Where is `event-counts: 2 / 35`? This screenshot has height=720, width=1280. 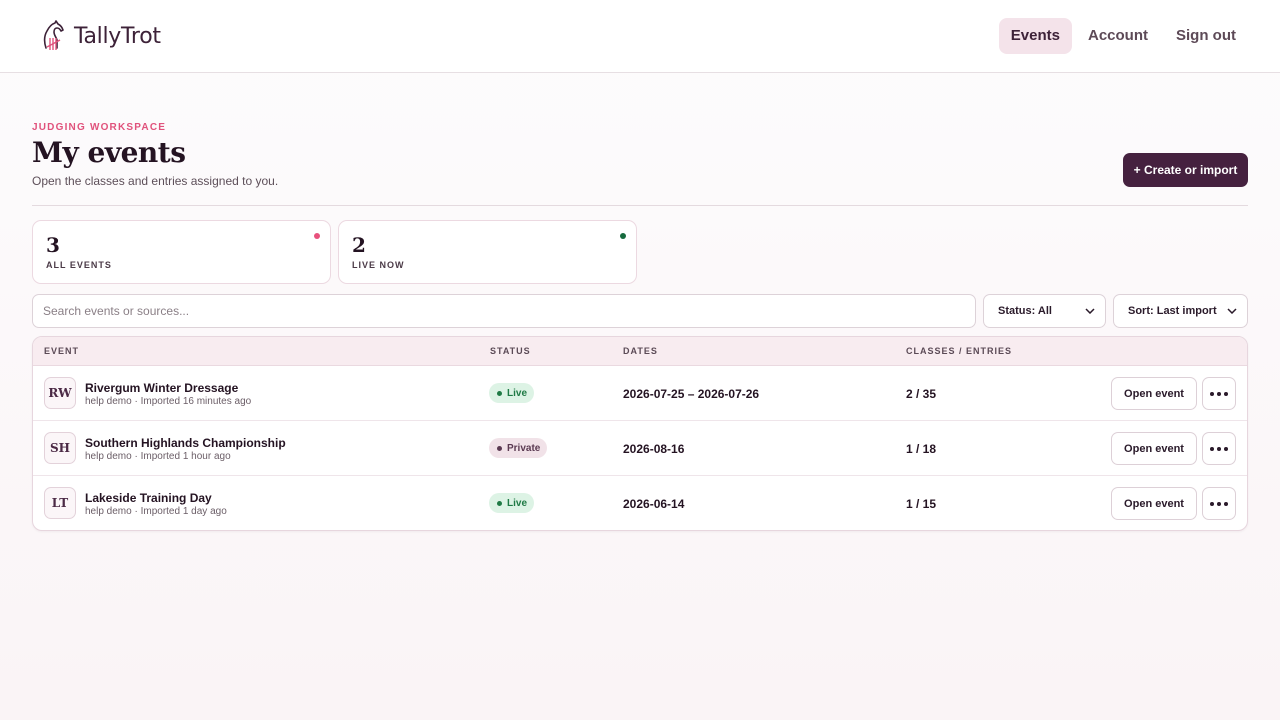
event-counts: 2 / 35 is located at coordinates (921, 394).